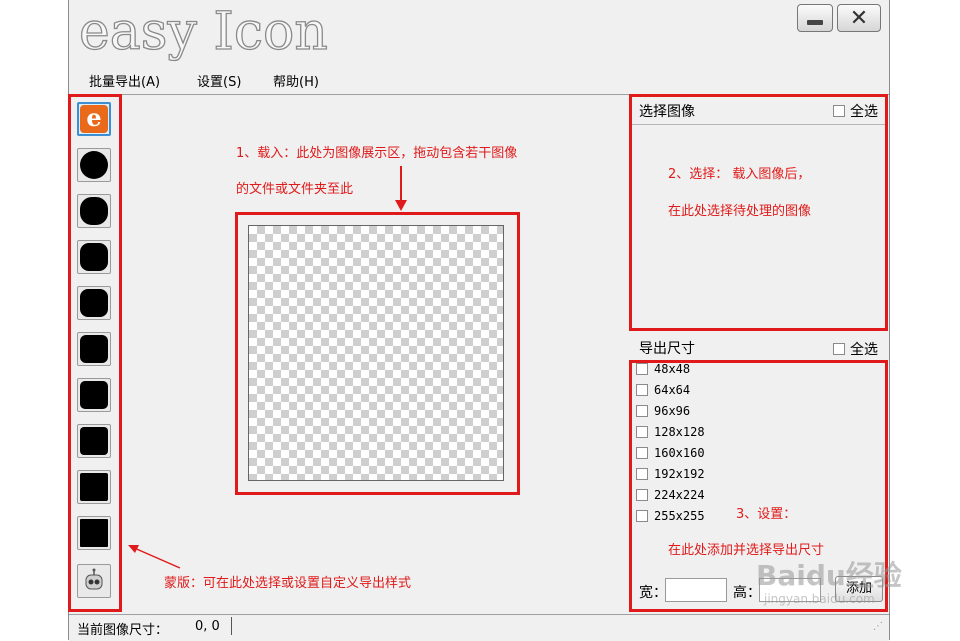 This screenshot has width=960, height=641. I want to click on annotation-select-2: 在此处选择待处理的图像, so click(740, 211).